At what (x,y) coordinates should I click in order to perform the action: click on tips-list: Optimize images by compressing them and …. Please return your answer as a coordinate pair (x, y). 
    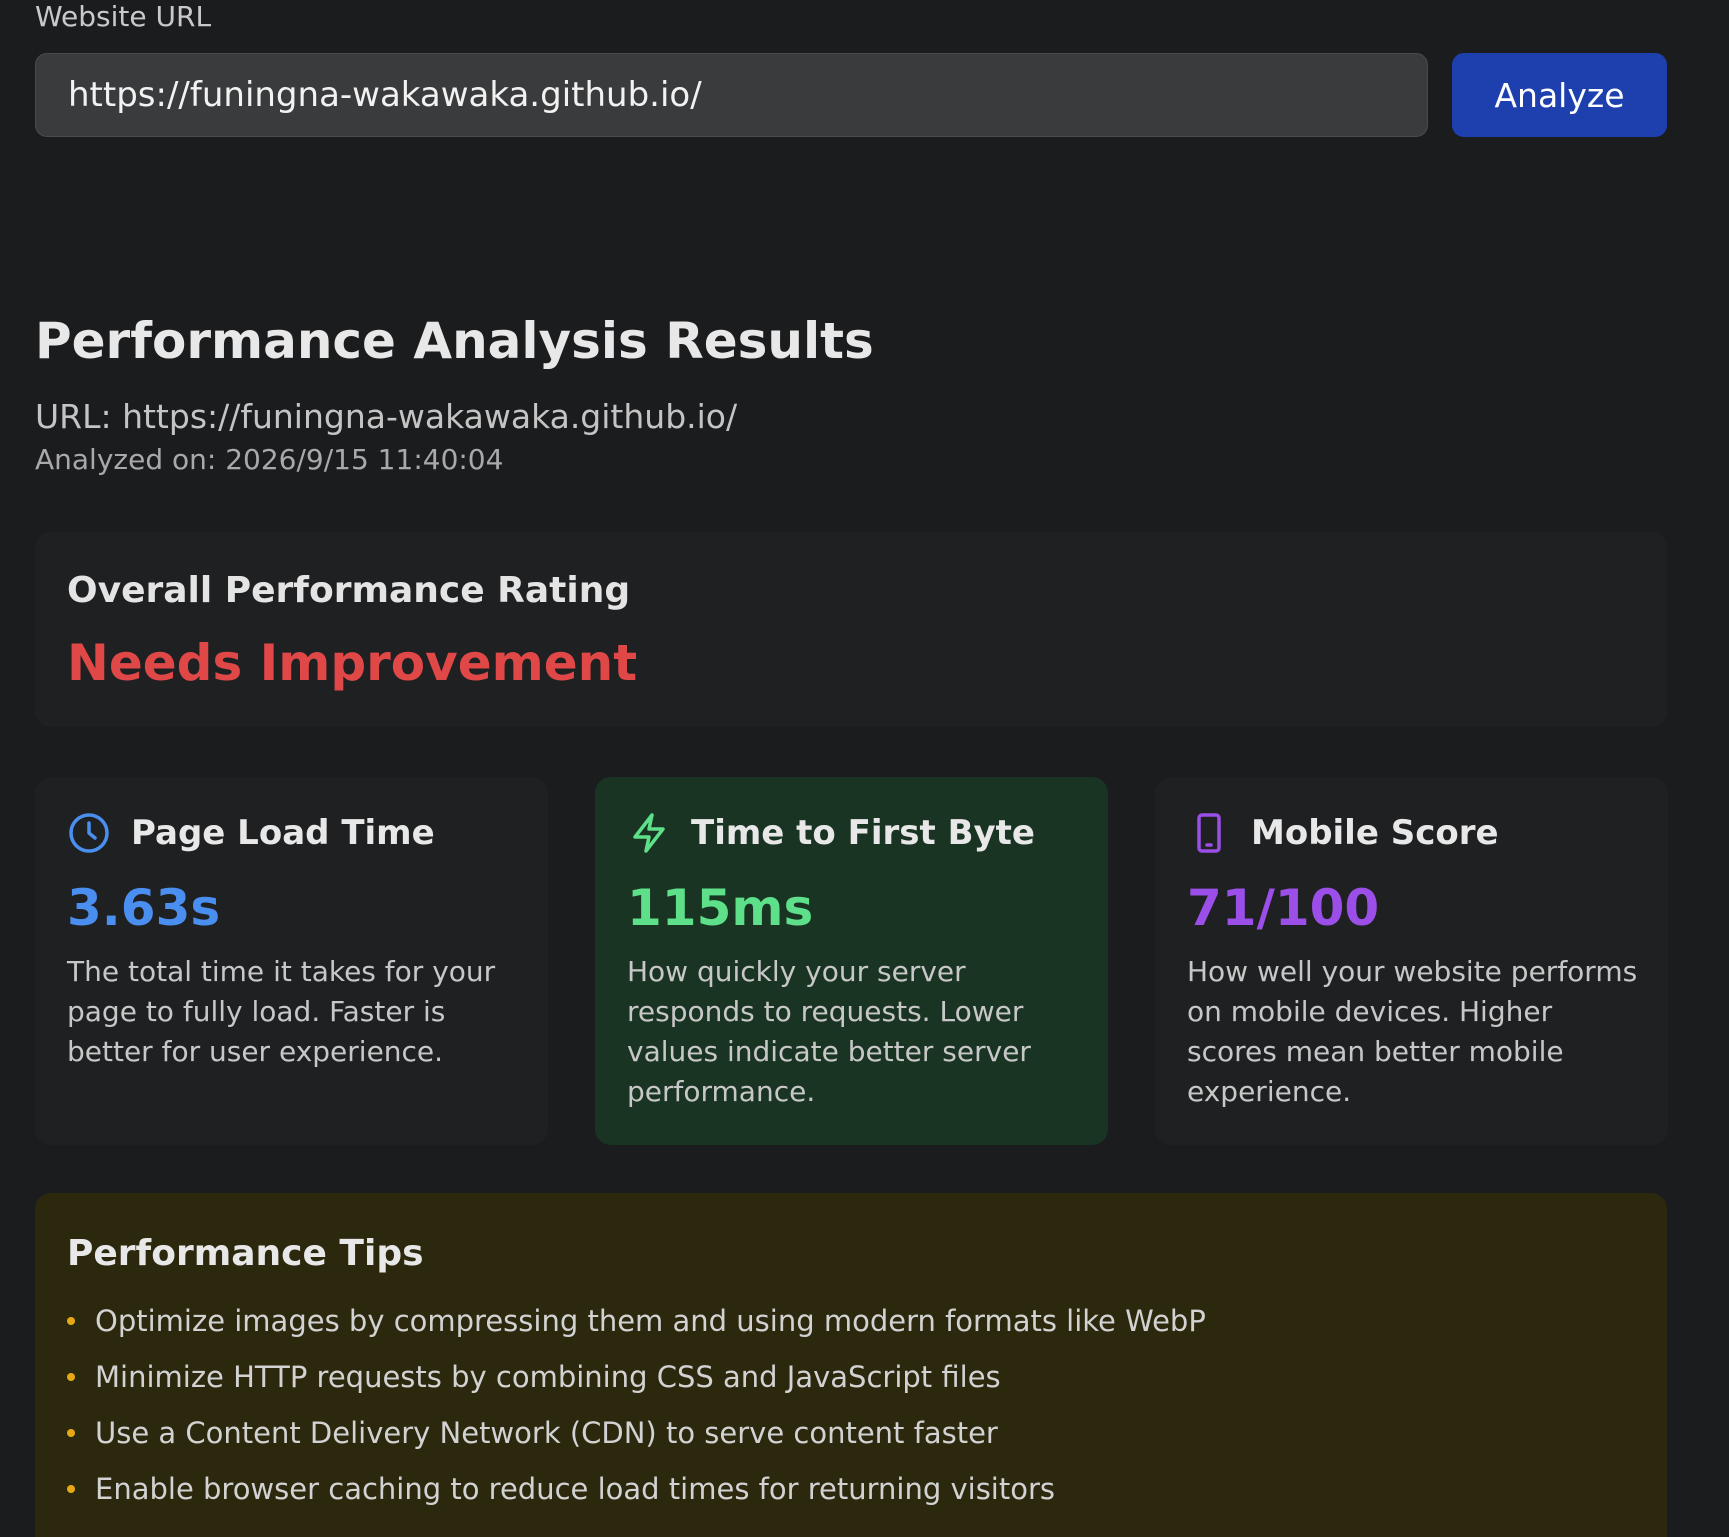
    Looking at the image, I should click on (636, 1413).